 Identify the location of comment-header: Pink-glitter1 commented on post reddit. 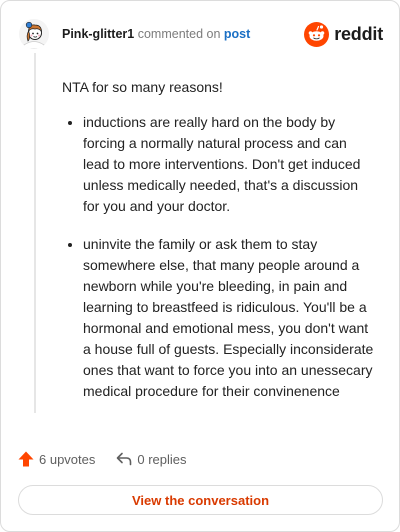
(201, 34).